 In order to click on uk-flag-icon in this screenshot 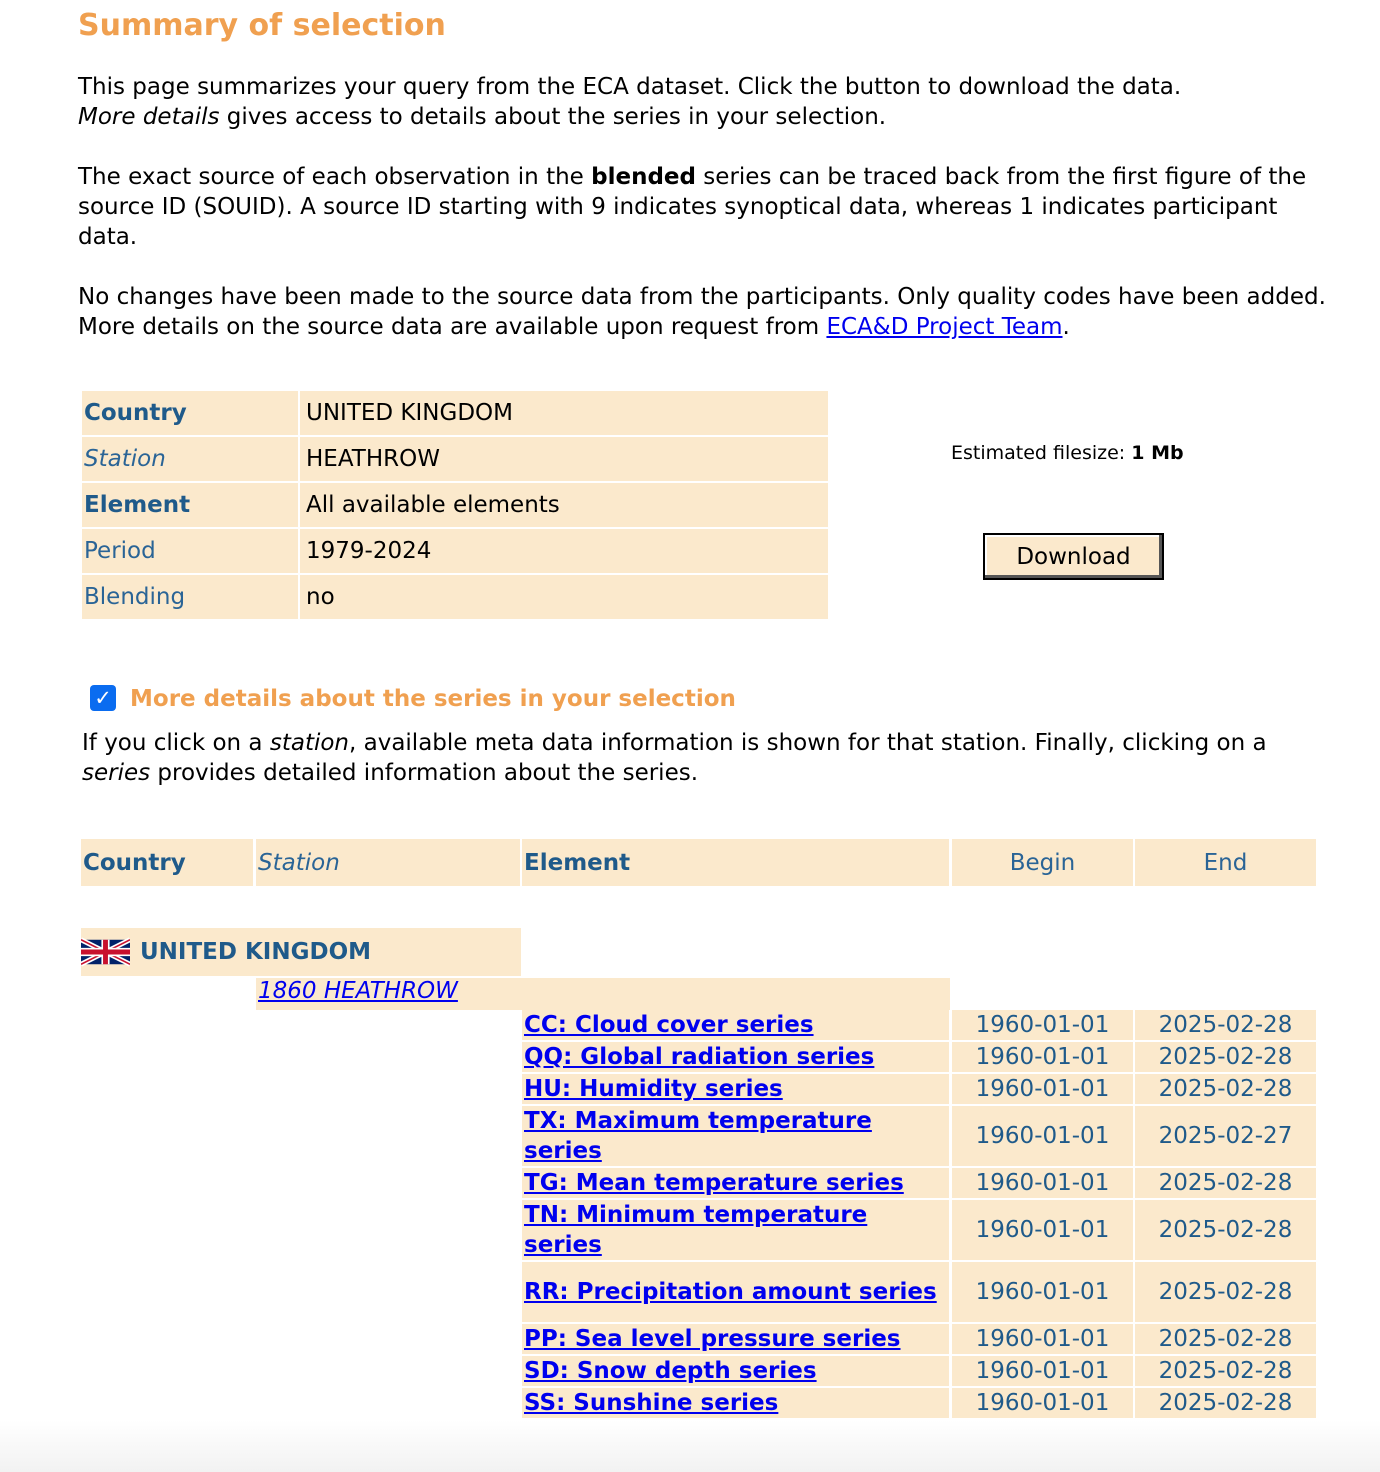, I will do `click(105, 952)`.